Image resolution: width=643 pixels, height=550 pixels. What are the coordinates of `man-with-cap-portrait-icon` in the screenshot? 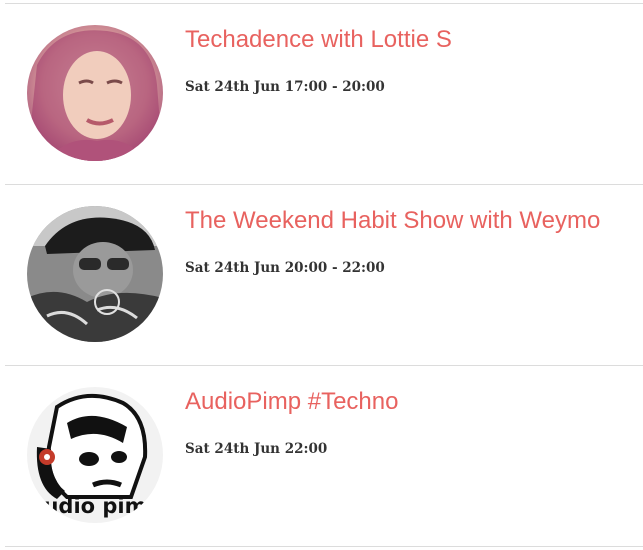 It's located at (95, 274).